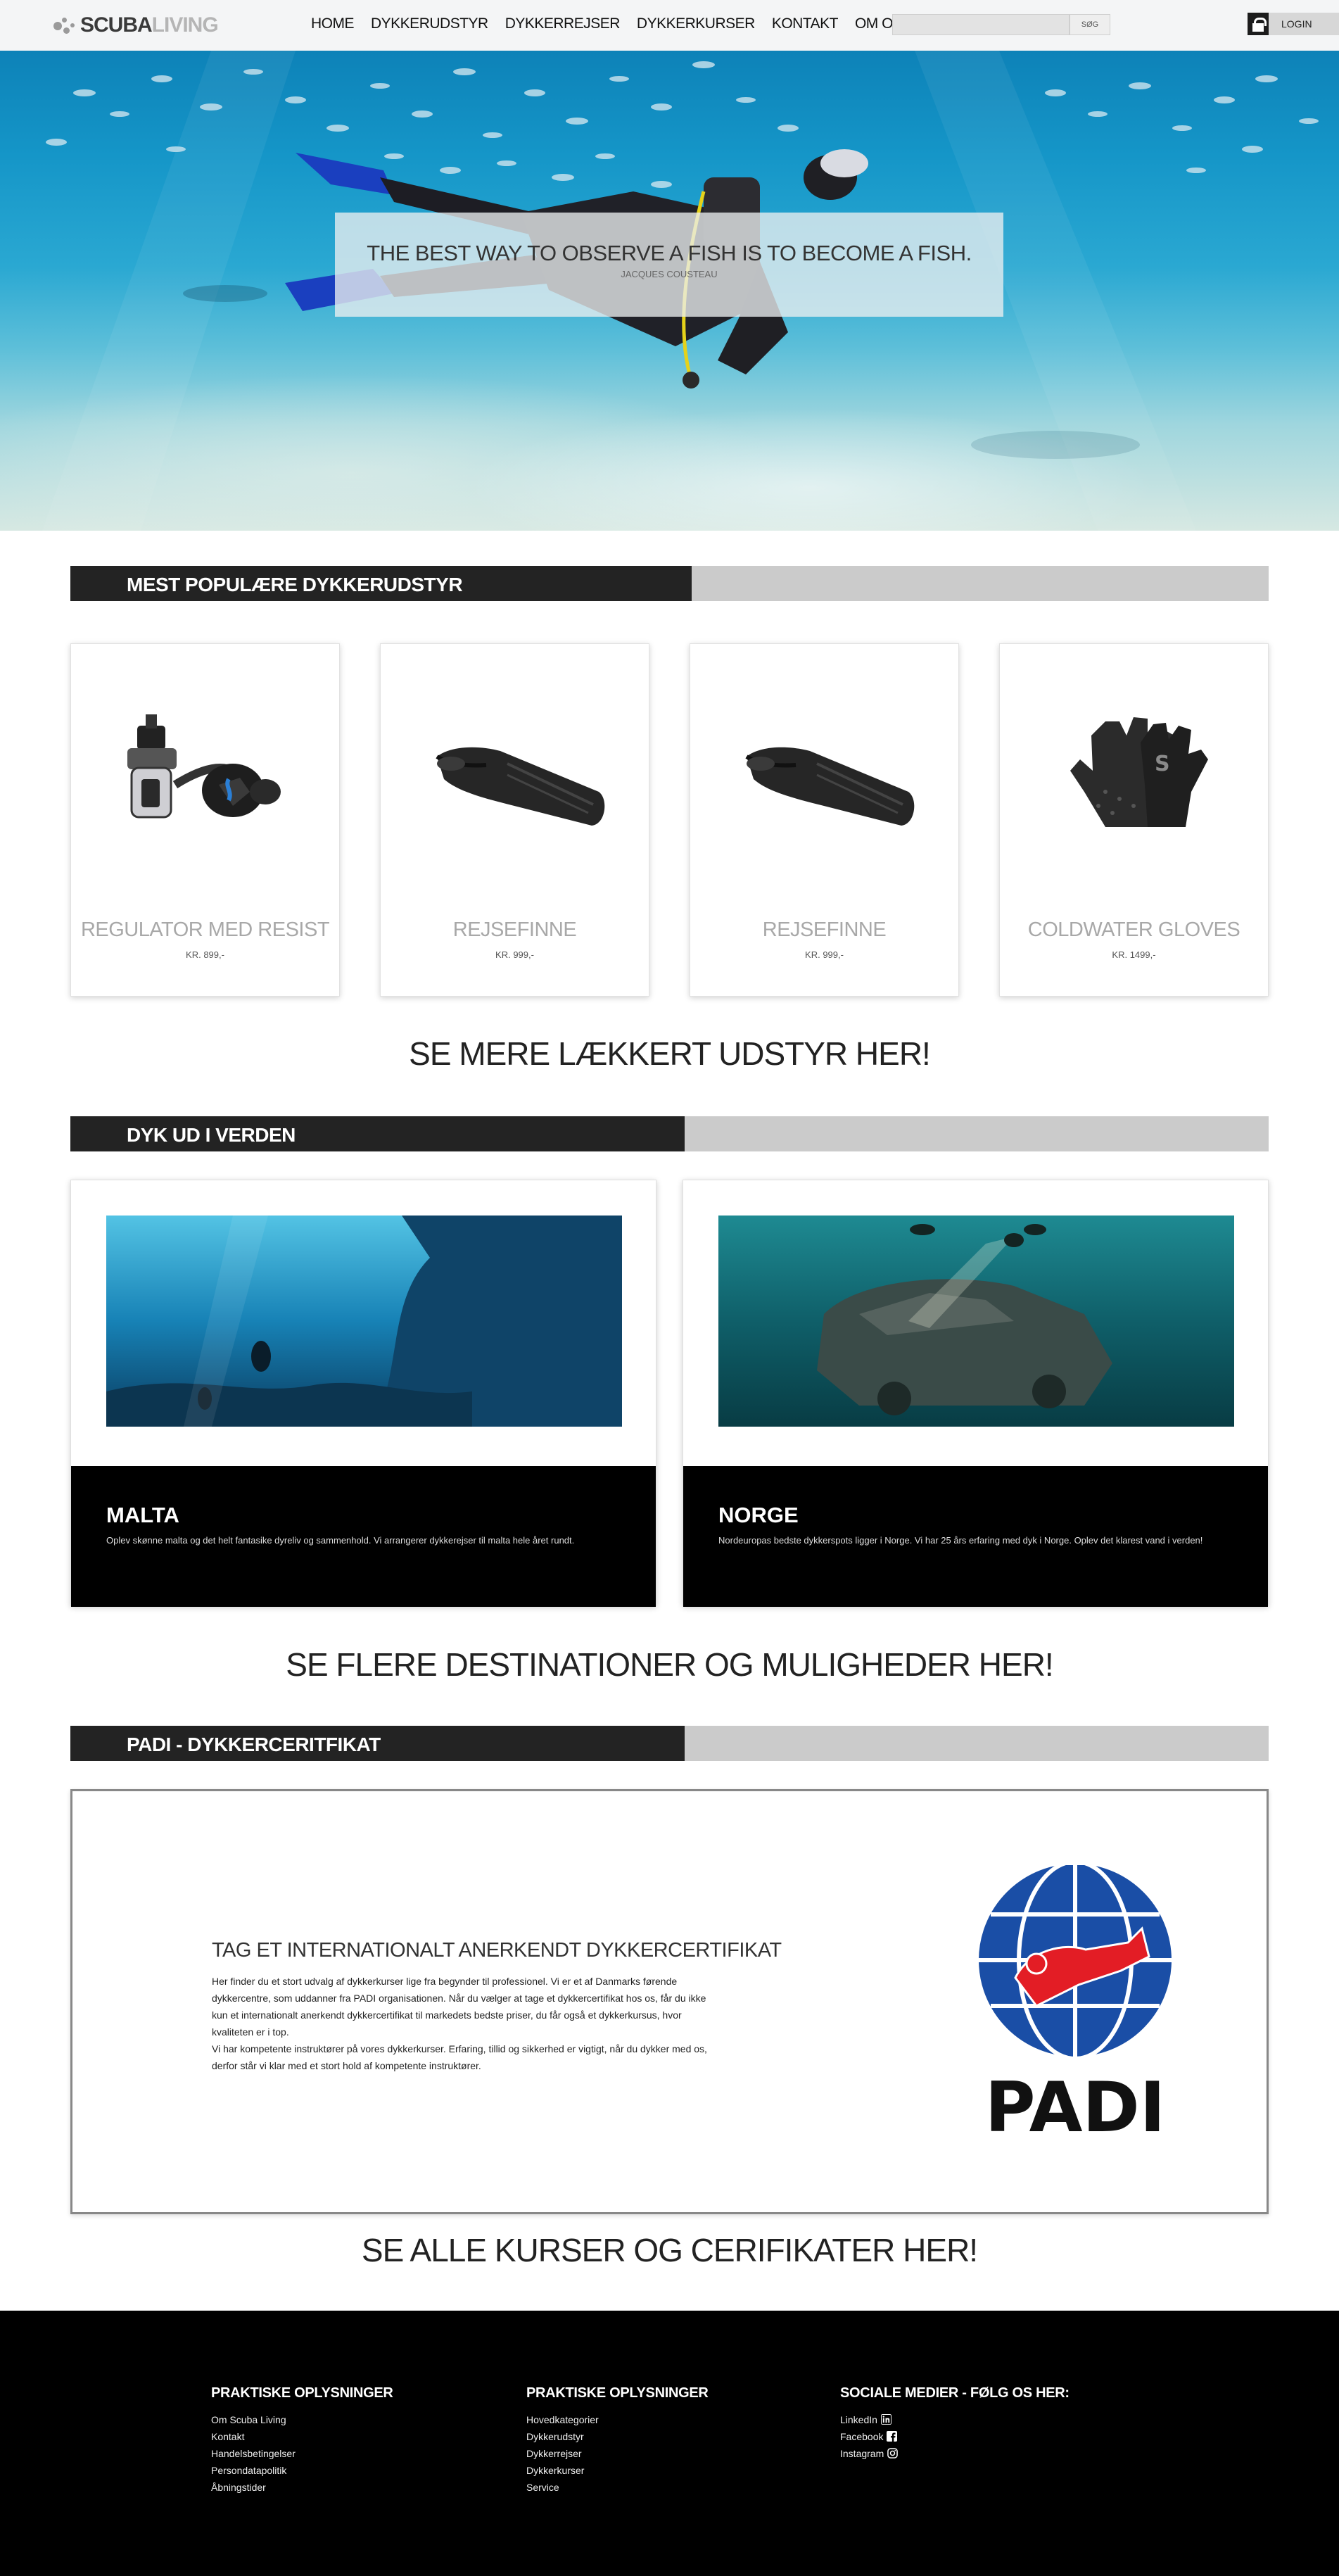  Describe the element at coordinates (142, 1515) in the screenshot. I see `destination-title: MALTA` at that location.